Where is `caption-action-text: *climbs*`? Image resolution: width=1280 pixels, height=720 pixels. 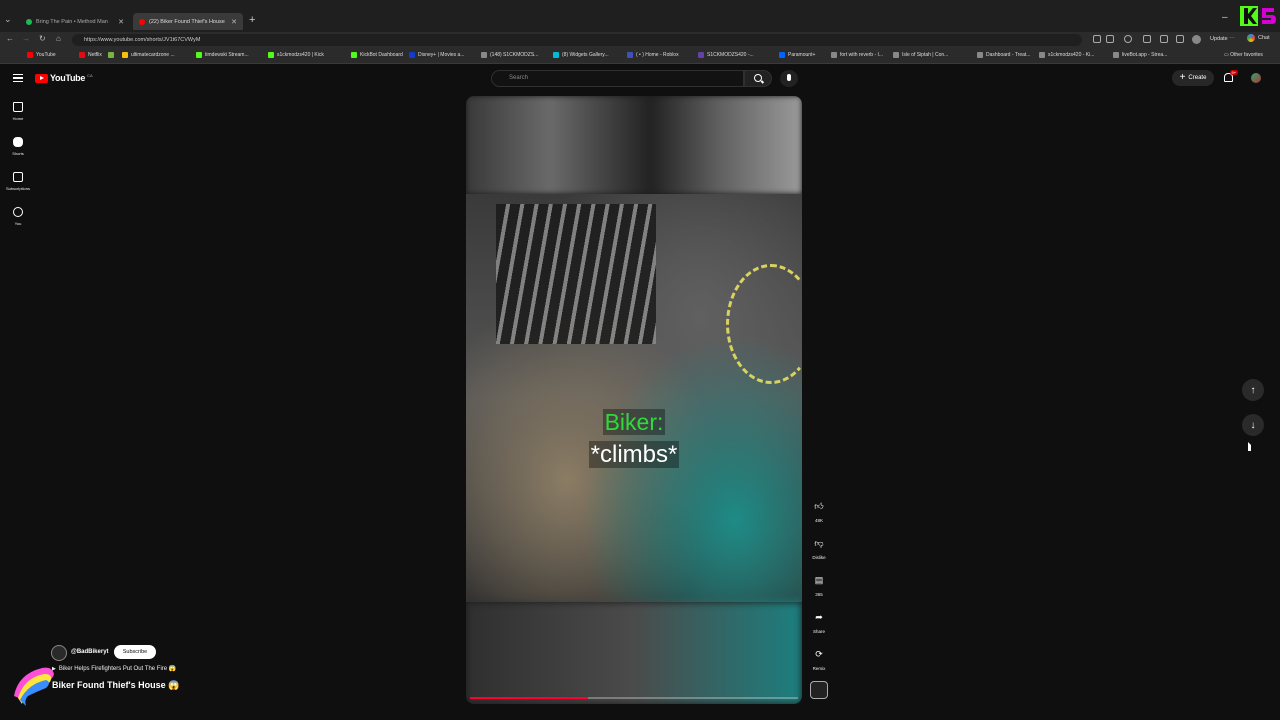 caption-action-text: *climbs* is located at coordinates (634, 454).